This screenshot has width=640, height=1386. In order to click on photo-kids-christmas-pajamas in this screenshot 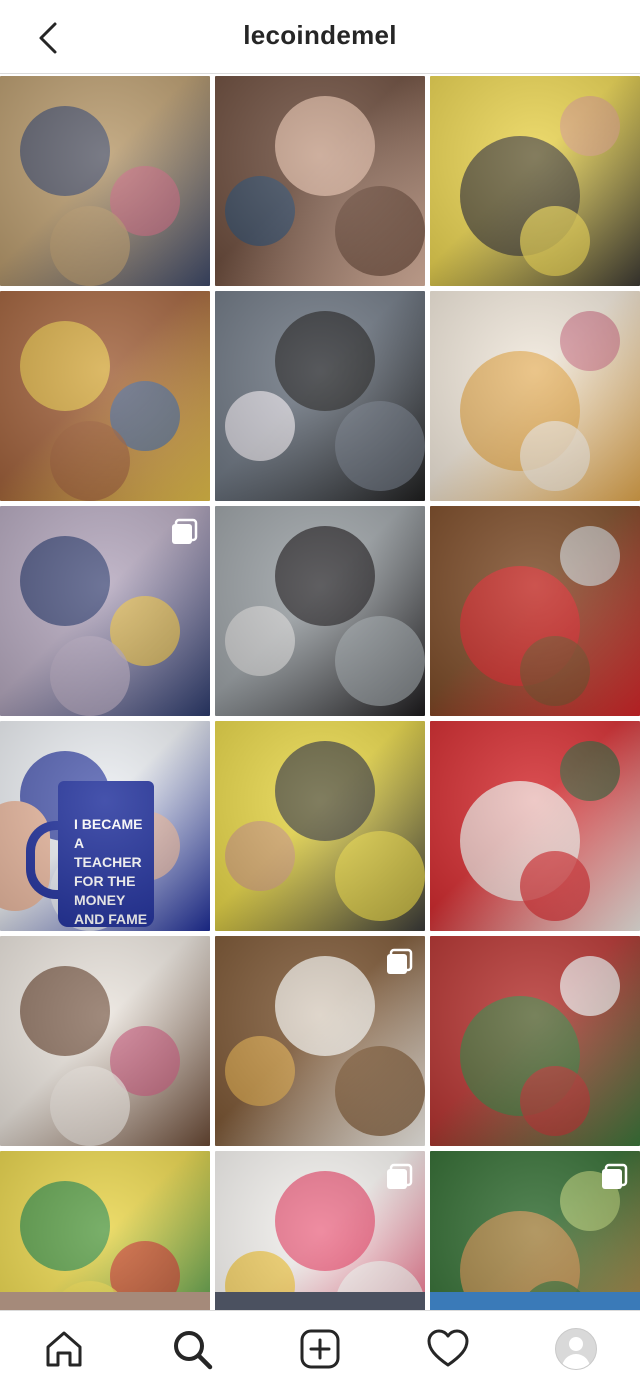, I will do `click(535, 1041)`.